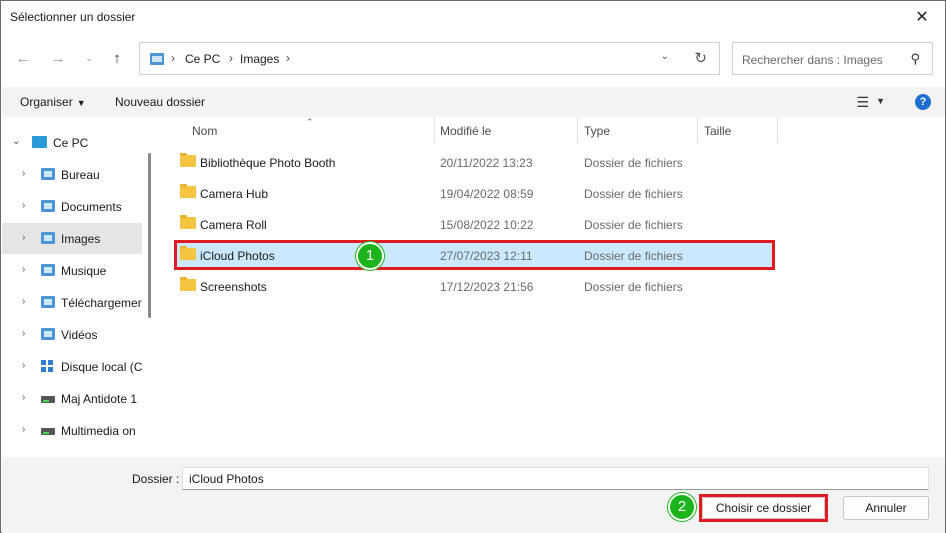  I want to click on choose-folder-button: Choisir ce dossier, so click(763, 508).